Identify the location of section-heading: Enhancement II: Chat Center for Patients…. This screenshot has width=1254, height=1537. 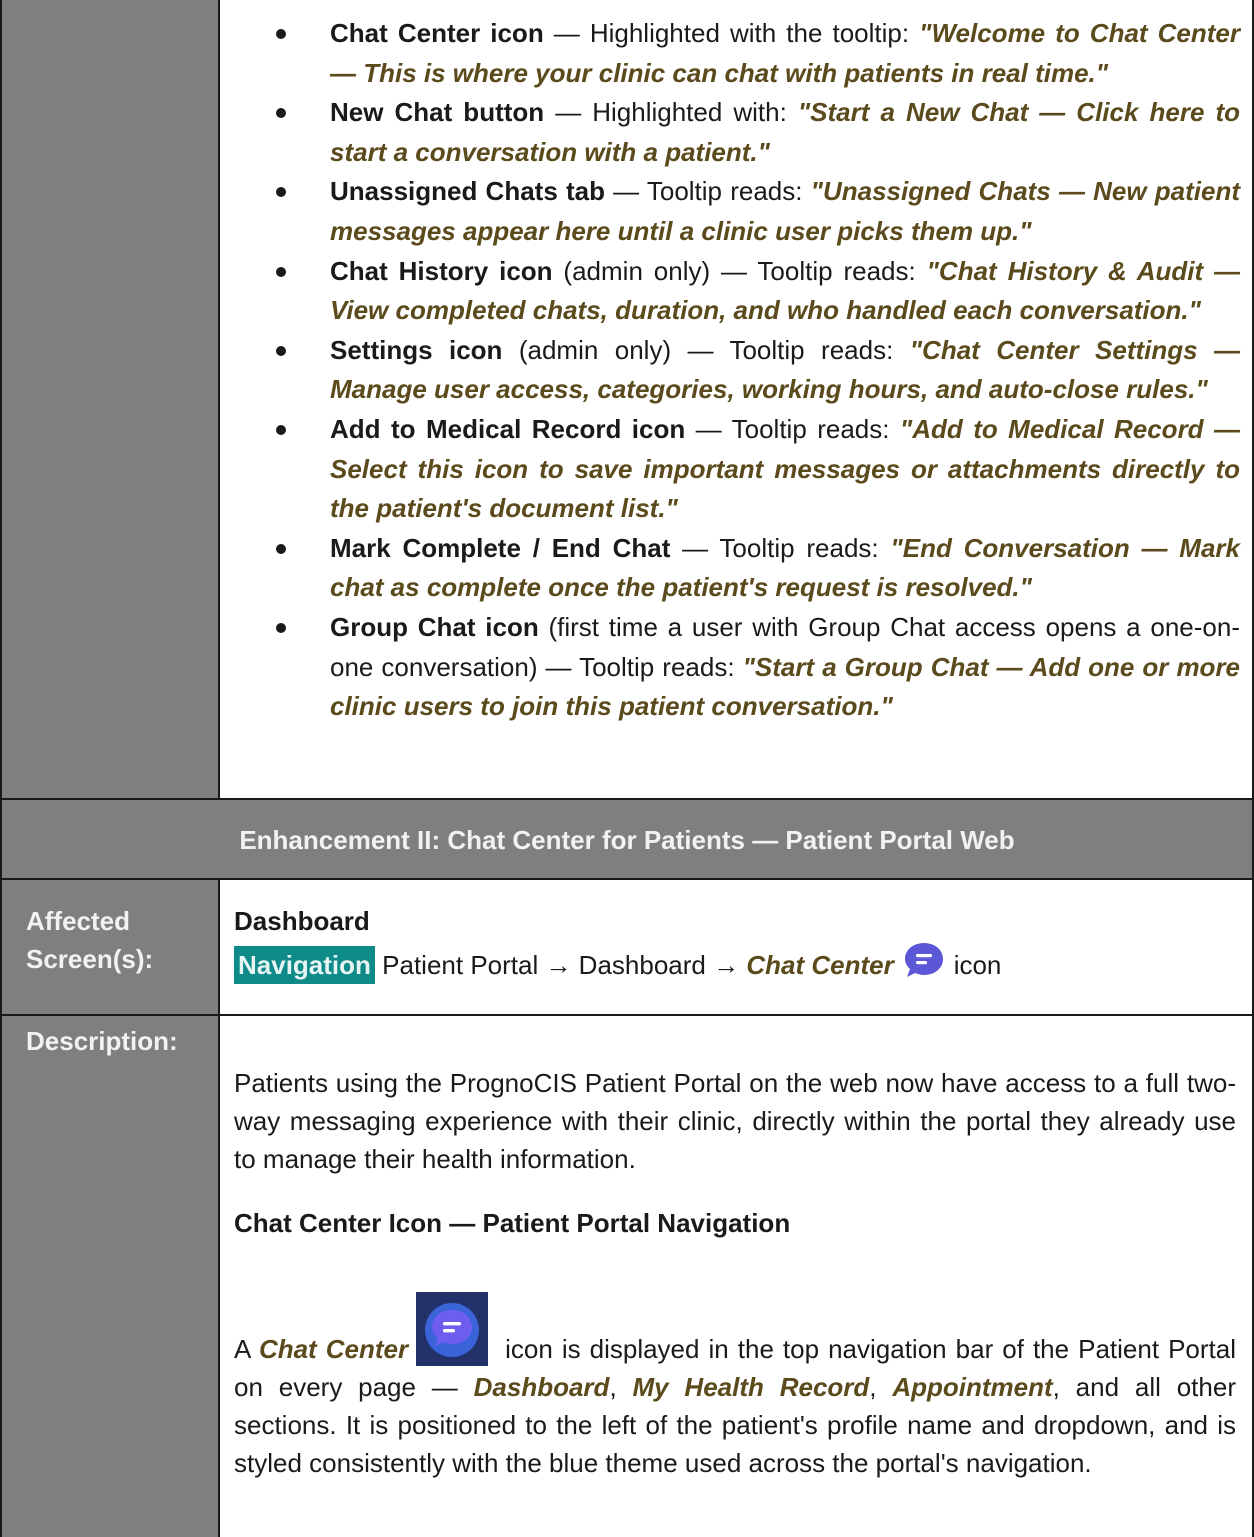
(627, 839).